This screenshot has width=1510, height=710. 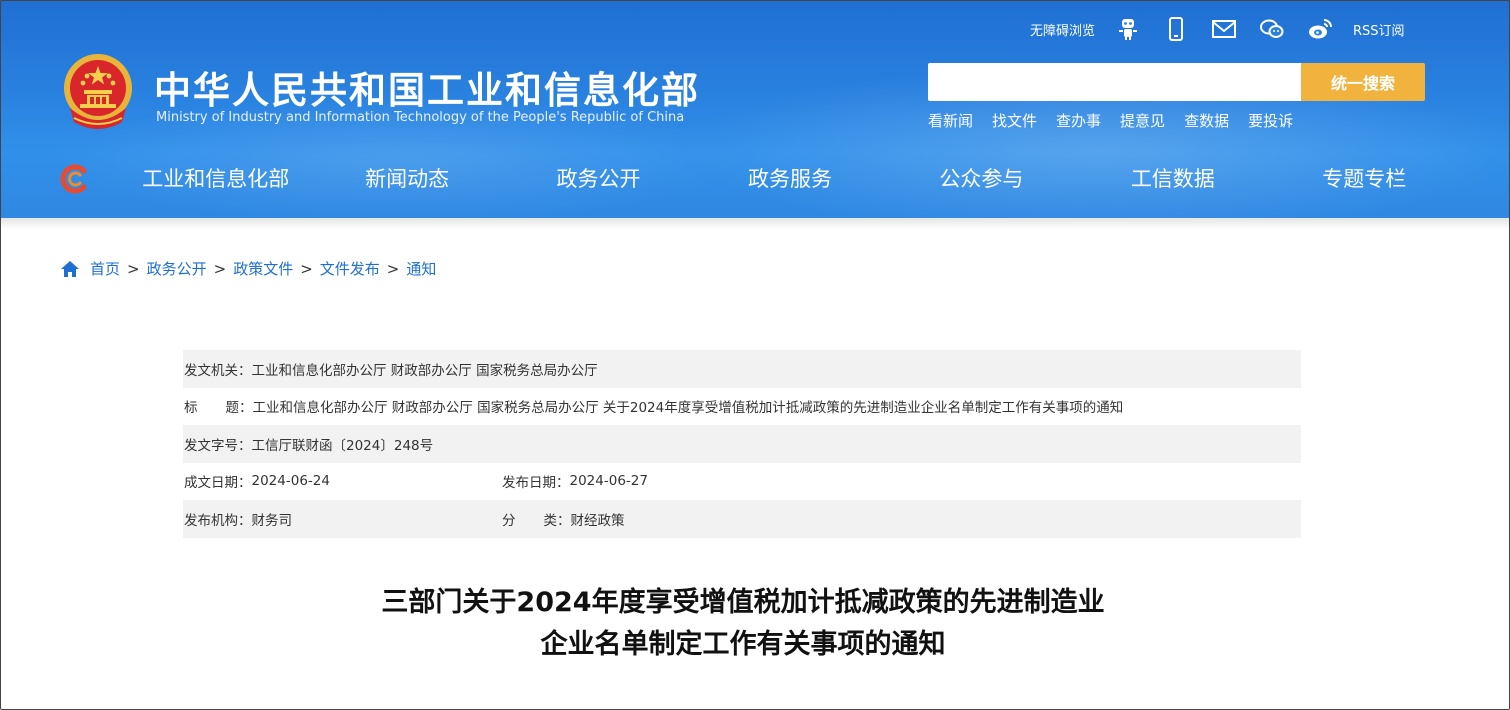 I want to click on breadcrumb-document-release: 文件发布, so click(x=350, y=268).